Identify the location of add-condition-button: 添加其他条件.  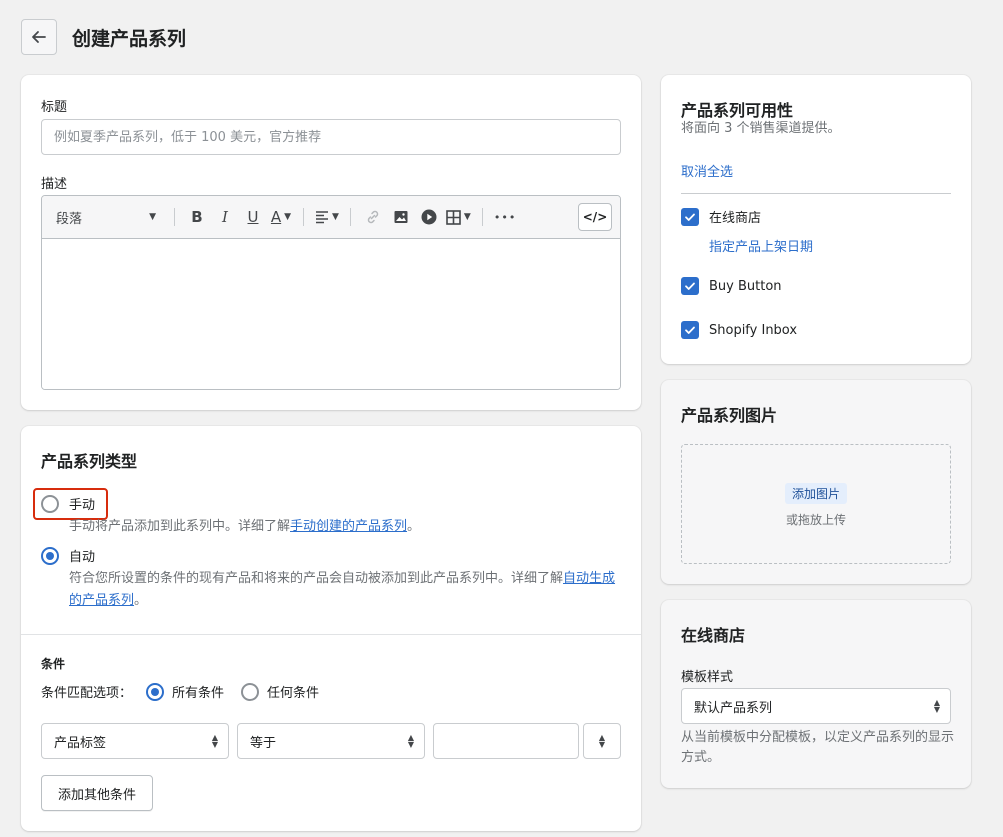
(97, 793).